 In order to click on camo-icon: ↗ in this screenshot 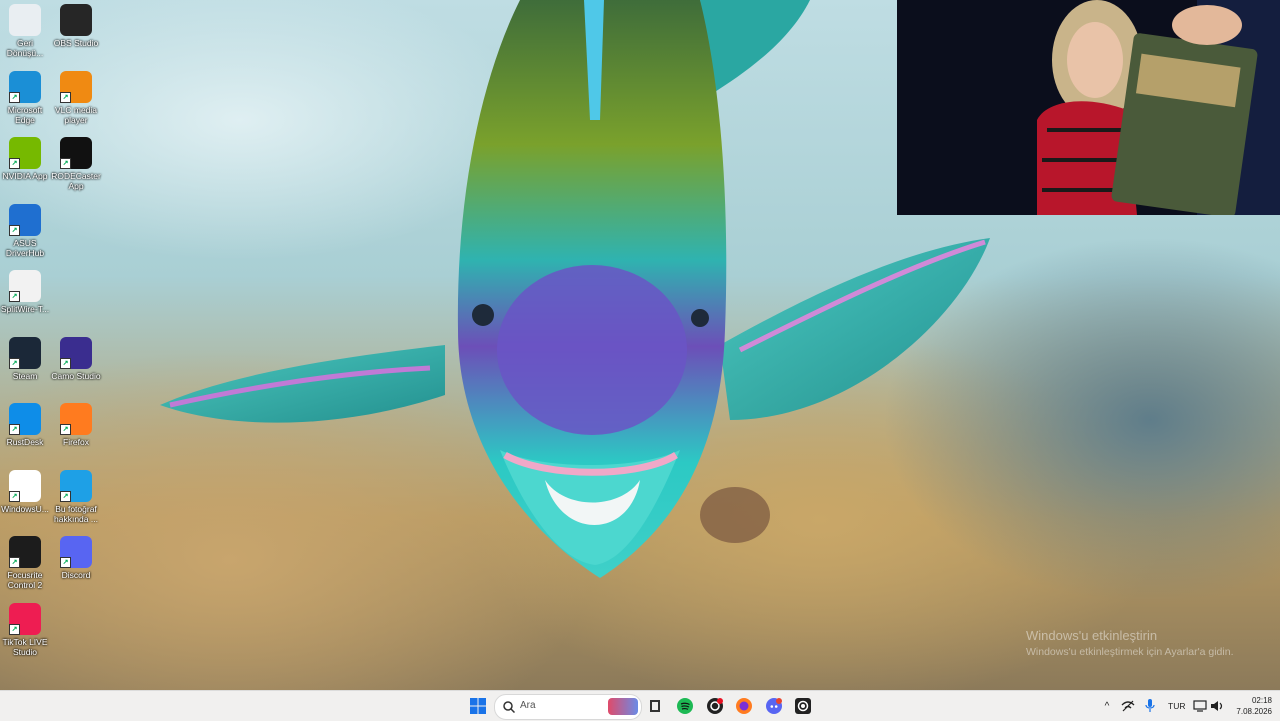, I will do `click(76, 352)`.